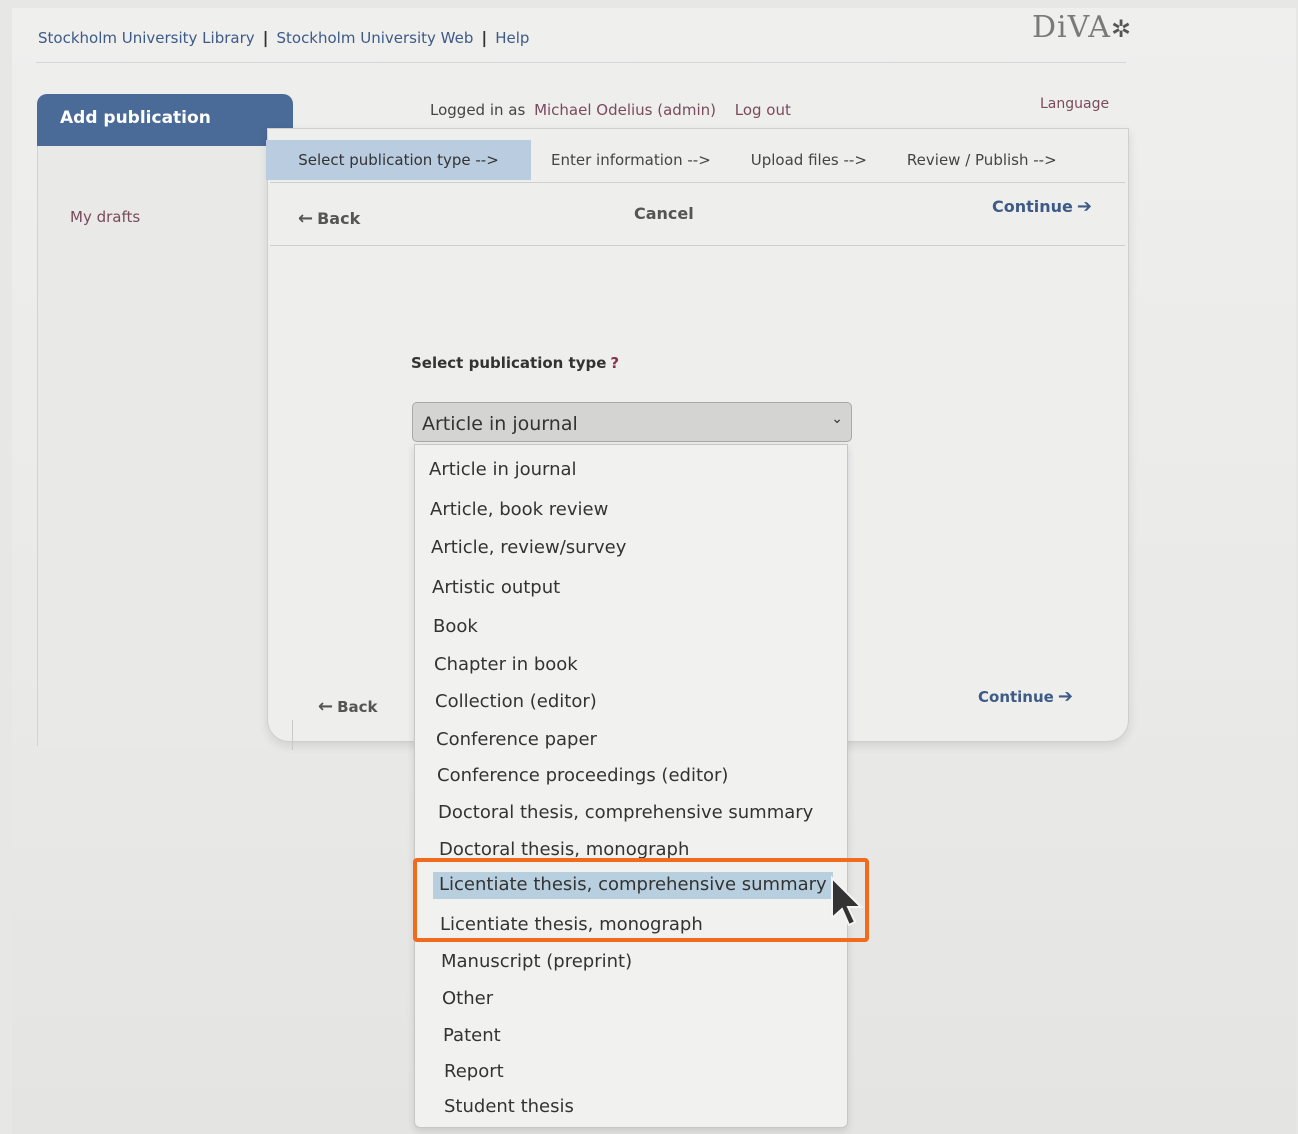 This screenshot has height=1134, width=1298. I want to click on back-button-bottom: ← Back, so click(346, 706).